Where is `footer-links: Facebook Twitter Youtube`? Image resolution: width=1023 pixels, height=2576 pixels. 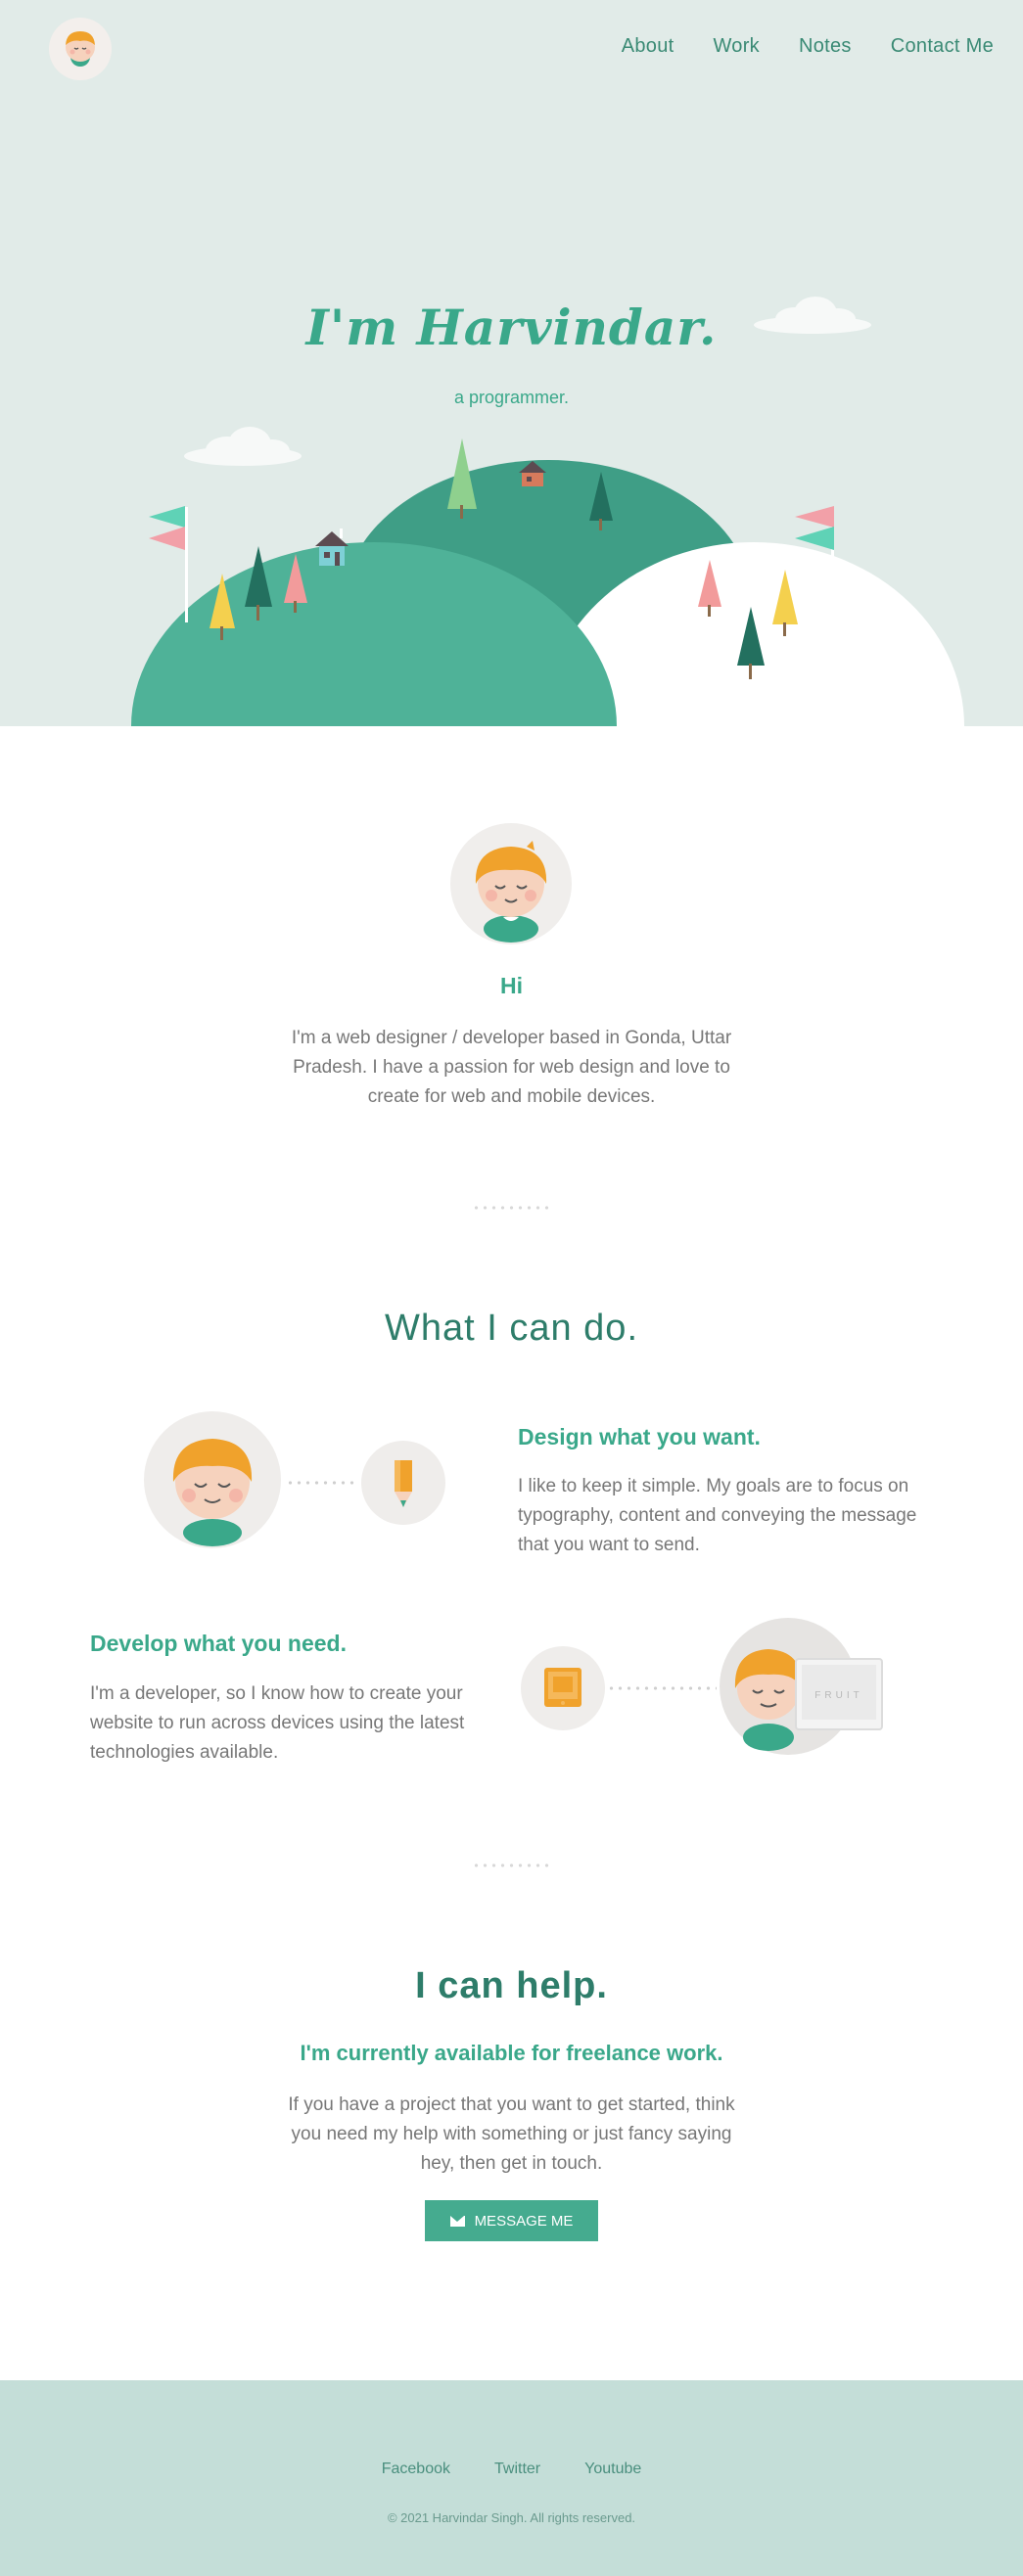
footer-links: Facebook Twitter Youtube is located at coordinates (511, 2470).